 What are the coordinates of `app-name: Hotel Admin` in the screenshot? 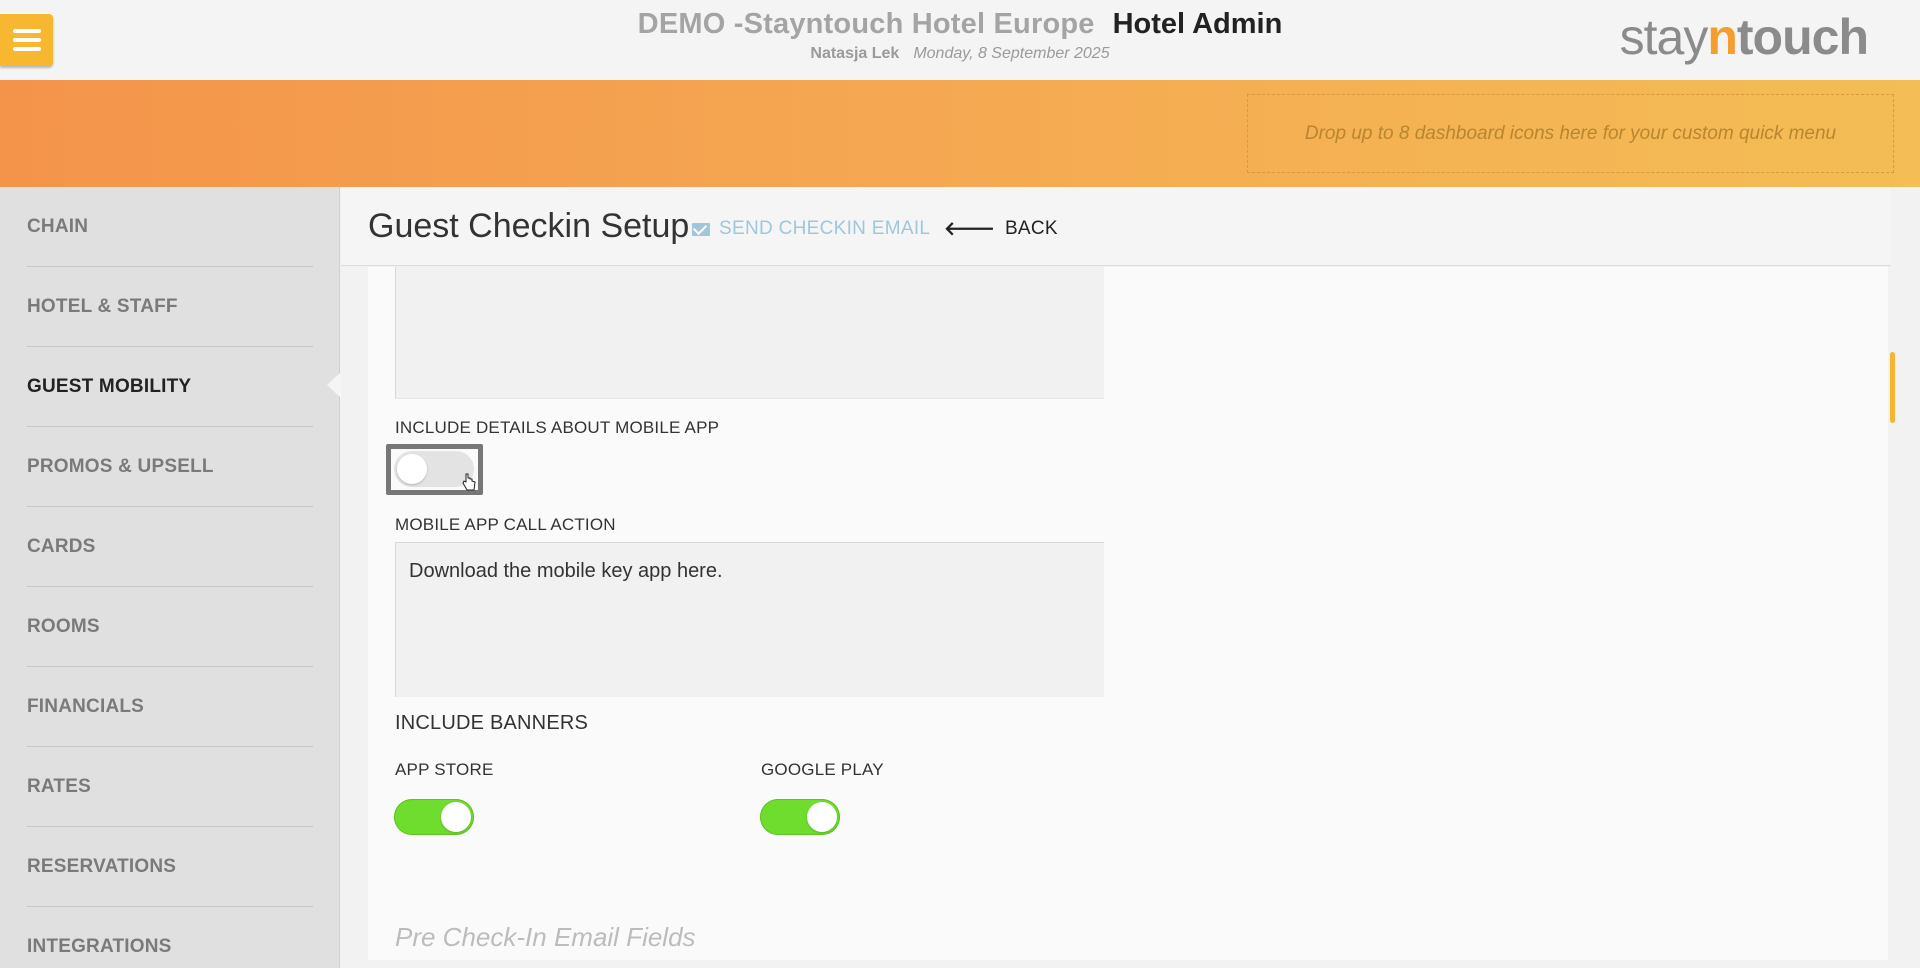 It's located at (1197, 24).